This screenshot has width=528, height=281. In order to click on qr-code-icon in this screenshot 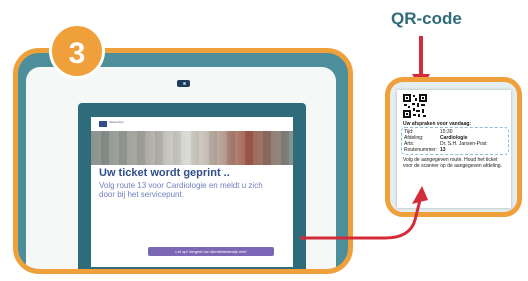, I will do `click(415, 106)`.